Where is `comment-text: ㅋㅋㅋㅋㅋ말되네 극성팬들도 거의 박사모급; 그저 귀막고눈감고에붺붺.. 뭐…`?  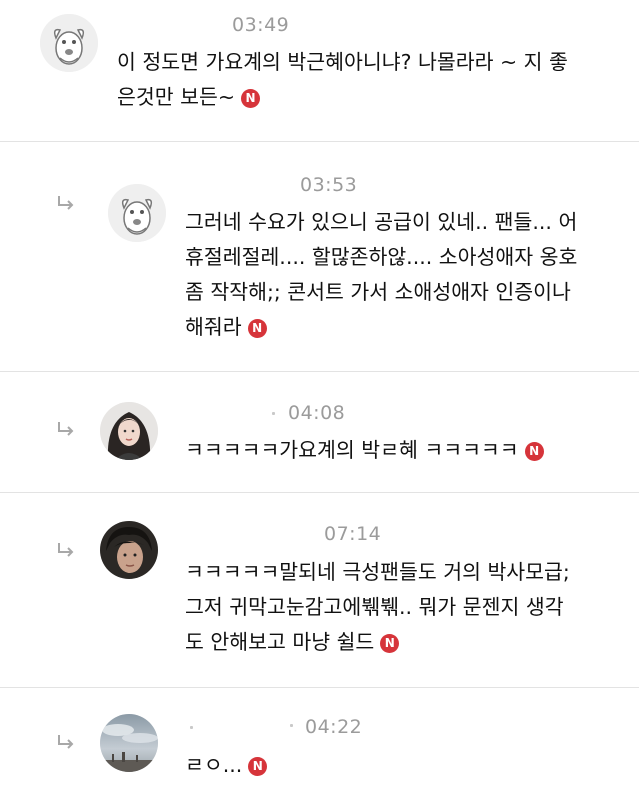
comment-text: ㅋㅋㅋㅋㅋ말되네 극성팬들도 거의 박사모급; 그저 귀막고눈감고에붺붺.. 뭐… is located at coordinates (377, 607).